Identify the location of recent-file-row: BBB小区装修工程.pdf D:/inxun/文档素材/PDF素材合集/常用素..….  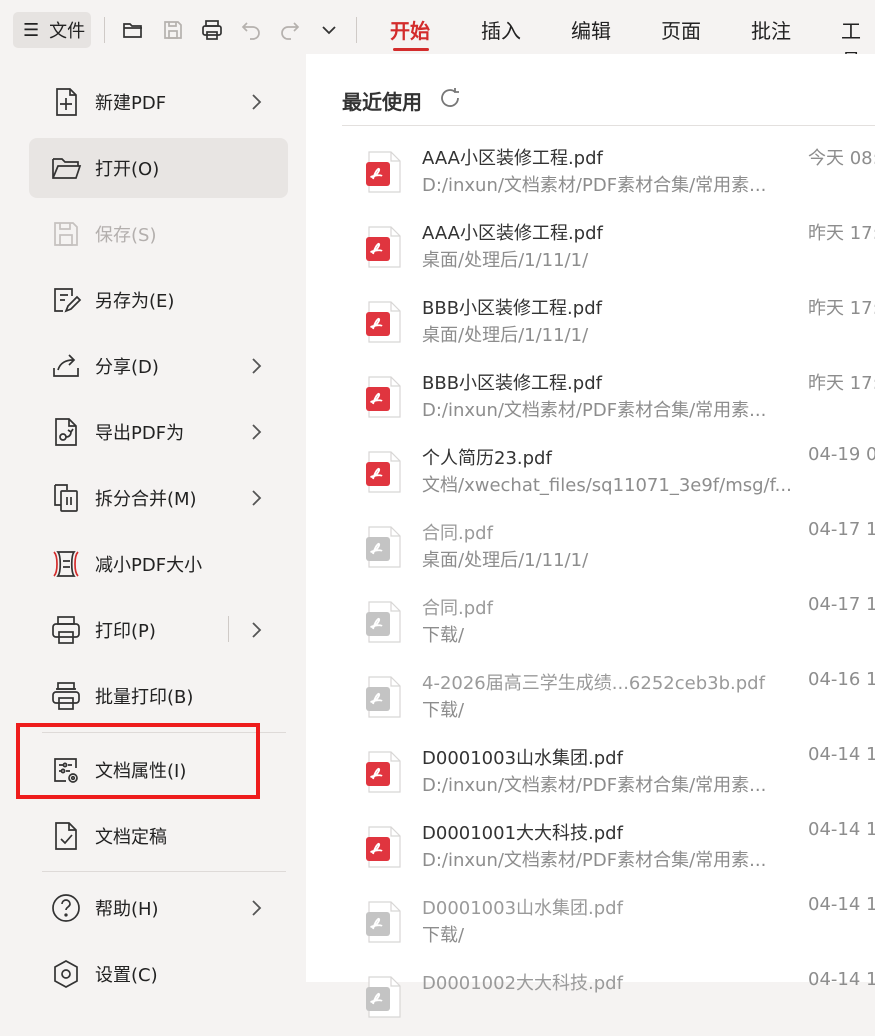
(608, 398).